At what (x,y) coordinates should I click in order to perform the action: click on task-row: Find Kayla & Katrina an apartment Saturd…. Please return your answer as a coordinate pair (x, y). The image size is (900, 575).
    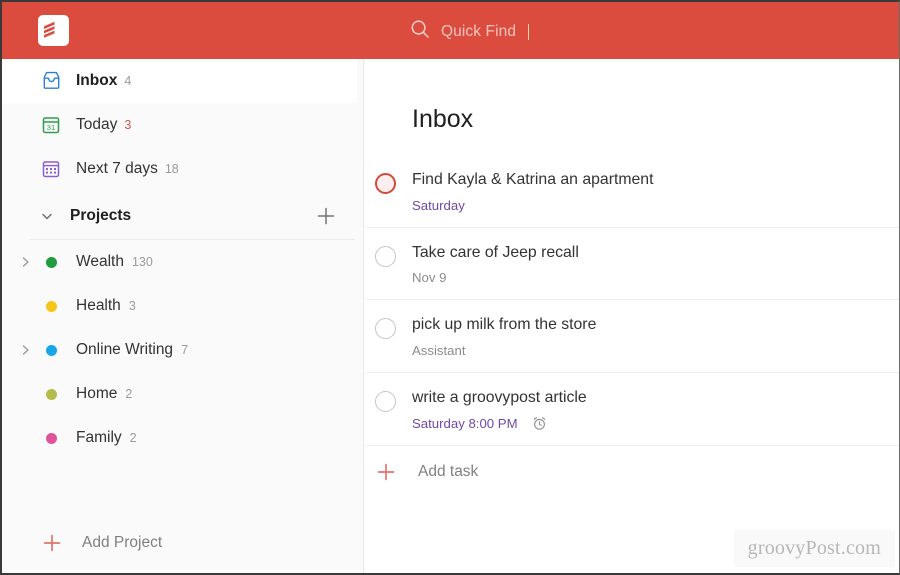
    Looking at the image, I should click on (632, 191).